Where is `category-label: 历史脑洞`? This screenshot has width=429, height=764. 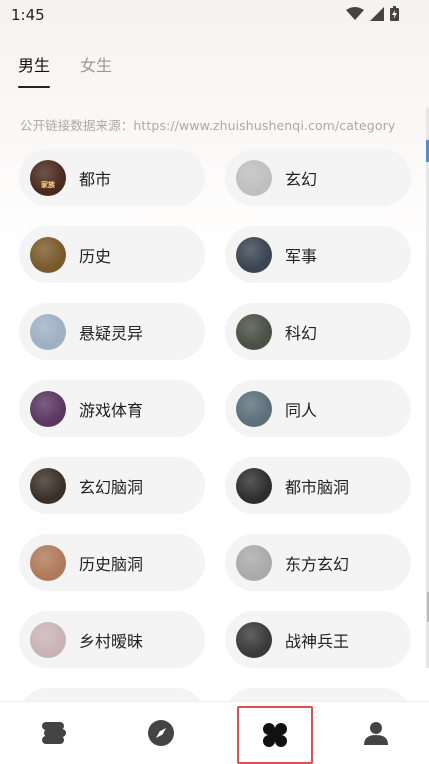 category-label: 历史脑洞 is located at coordinates (111, 564).